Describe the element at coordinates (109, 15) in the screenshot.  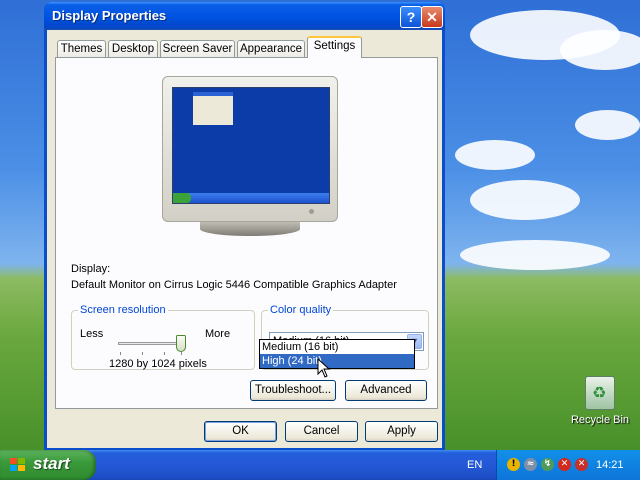
I see `window-title: Display Properties` at that location.